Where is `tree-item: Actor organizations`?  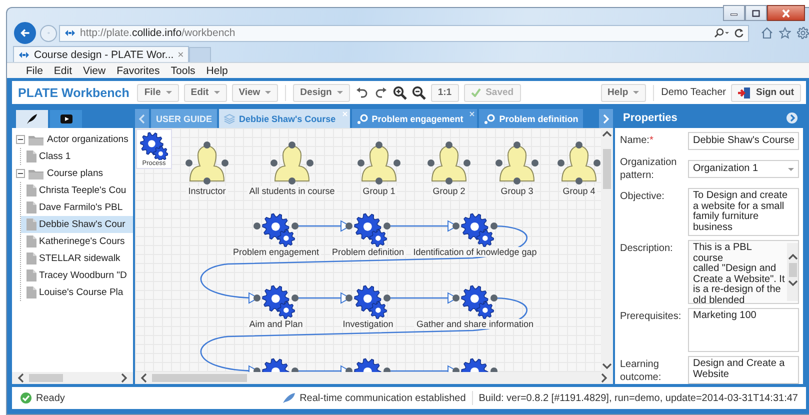 tree-item: Actor organizations is located at coordinates (72, 139).